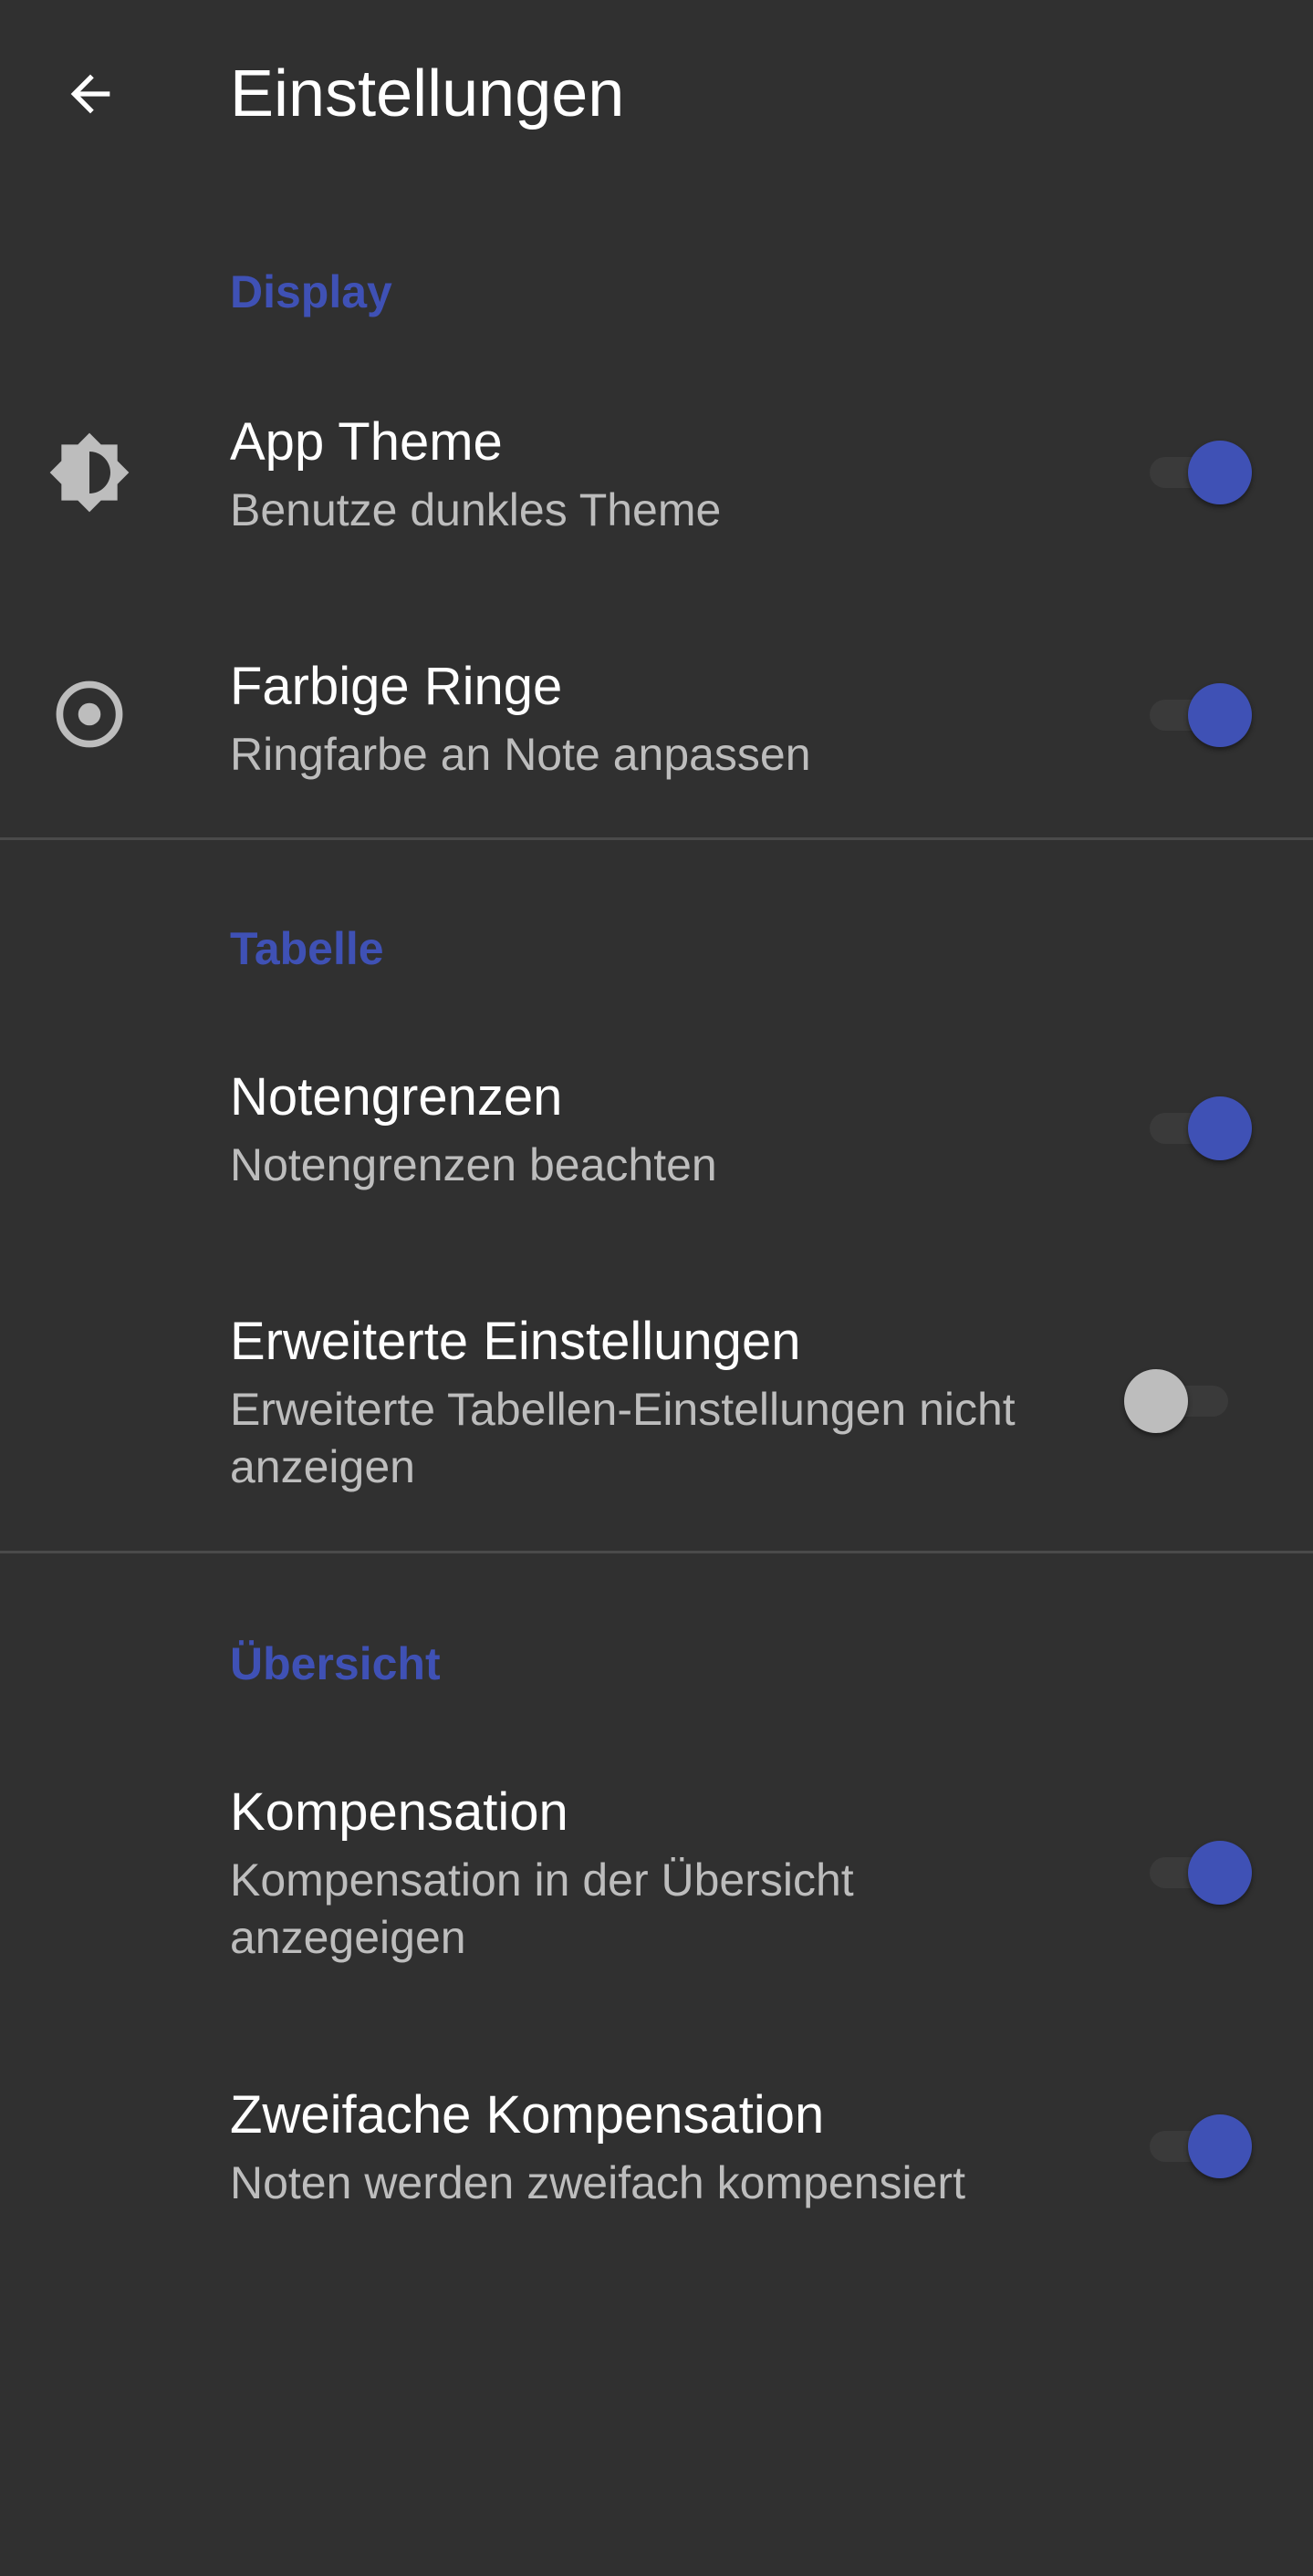 The height and width of the screenshot is (2576, 1313). I want to click on arrow-left-icon, so click(90, 94).